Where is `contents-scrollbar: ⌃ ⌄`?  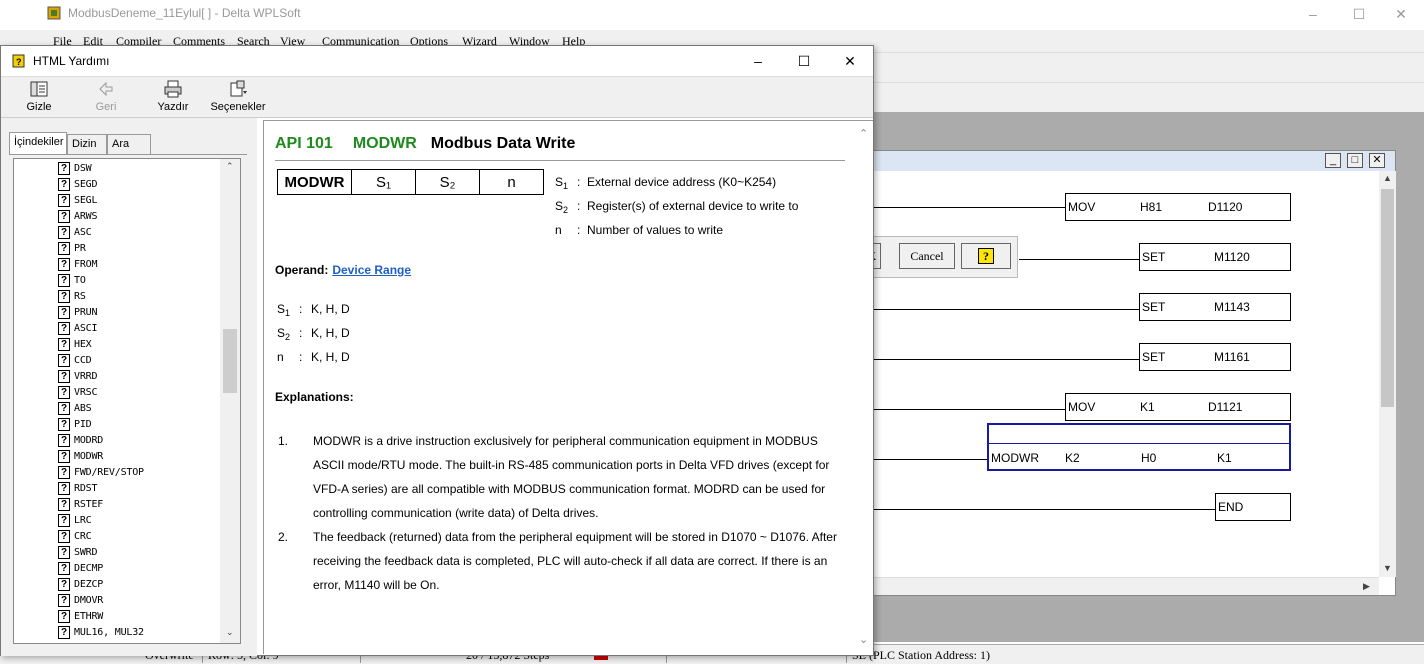 contents-scrollbar: ⌃ ⌄ is located at coordinates (230, 401).